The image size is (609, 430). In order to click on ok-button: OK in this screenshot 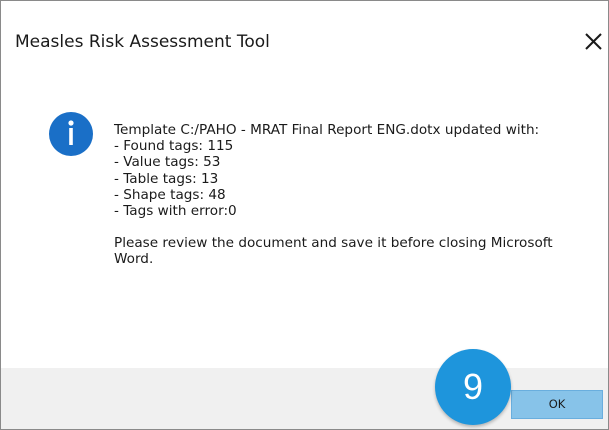, I will do `click(557, 404)`.